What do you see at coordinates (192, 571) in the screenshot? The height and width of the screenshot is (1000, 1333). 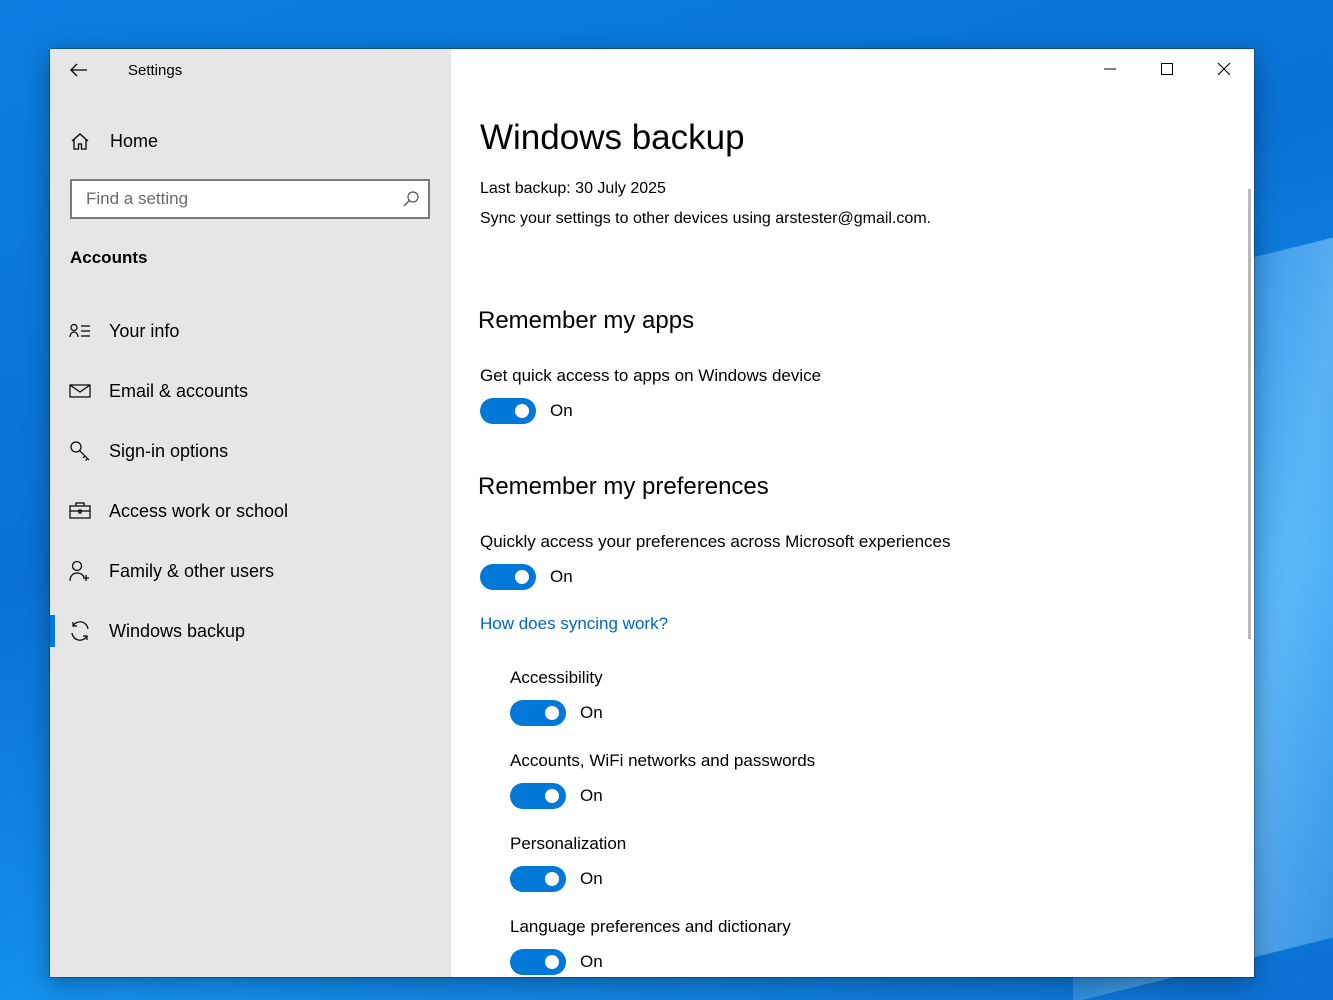 I see `sidebar-item-label: Family & other users` at bounding box center [192, 571].